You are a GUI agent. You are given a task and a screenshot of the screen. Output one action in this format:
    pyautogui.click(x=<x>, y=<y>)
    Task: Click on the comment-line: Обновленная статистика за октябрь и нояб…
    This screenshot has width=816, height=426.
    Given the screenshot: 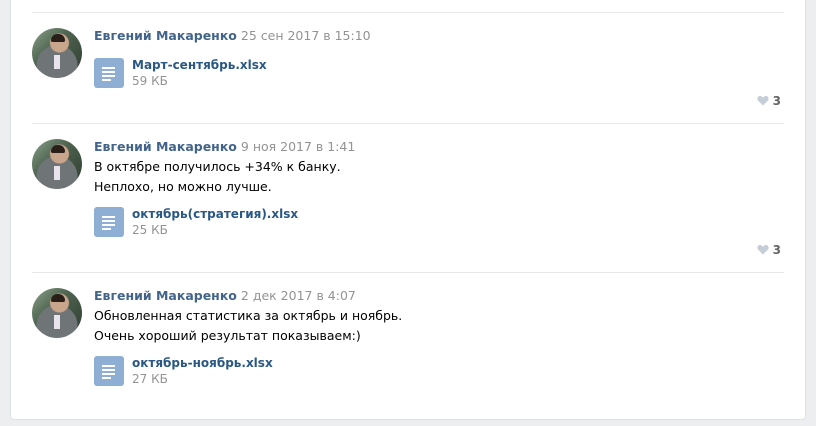 What is the action you would take?
    pyautogui.click(x=248, y=315)
    